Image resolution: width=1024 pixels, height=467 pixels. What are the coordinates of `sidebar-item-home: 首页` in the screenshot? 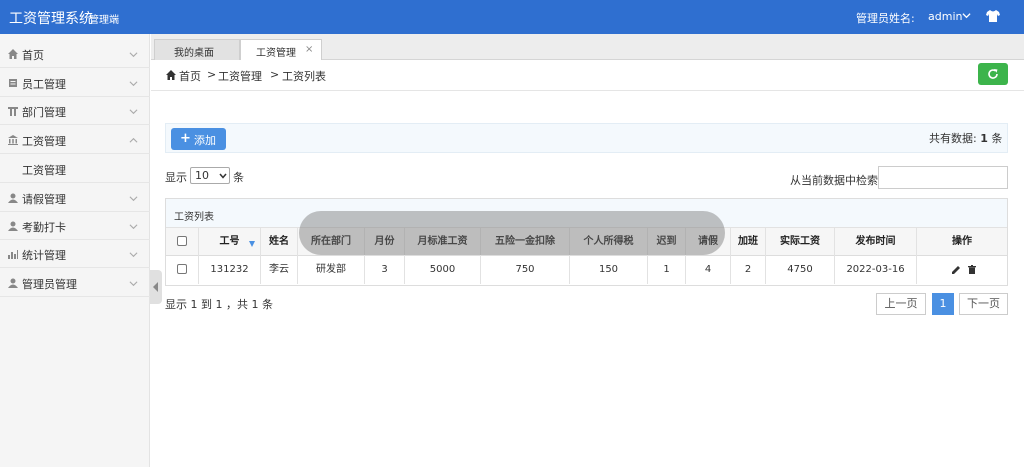 It's located at (75, 54).